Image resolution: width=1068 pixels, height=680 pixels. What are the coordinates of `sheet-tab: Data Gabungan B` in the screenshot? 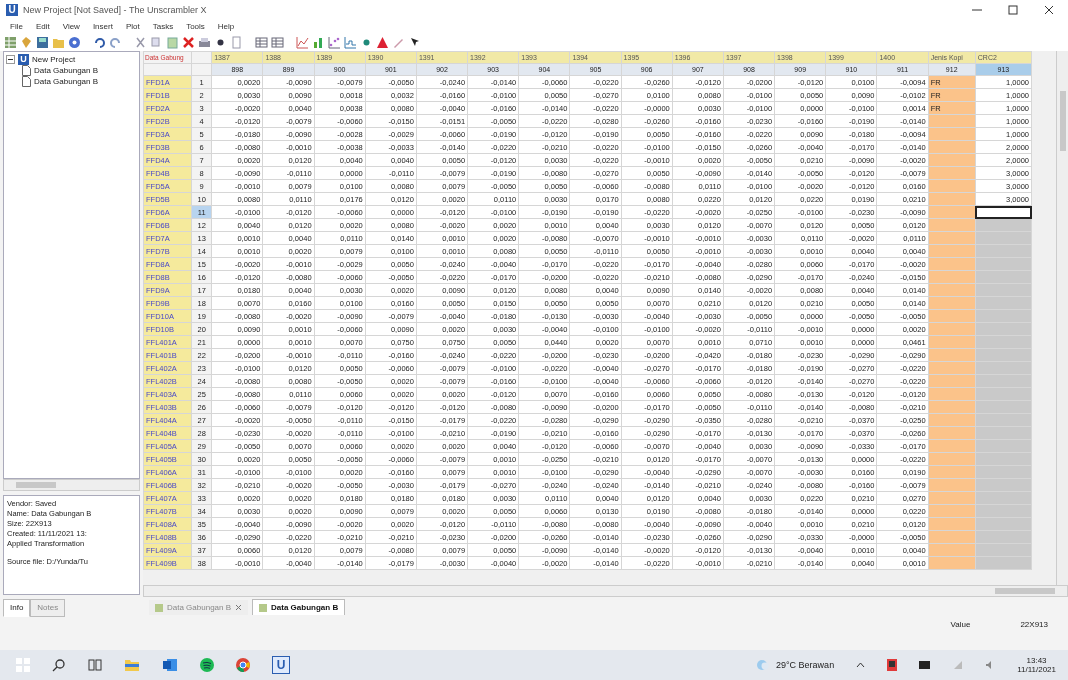 It's located at (299, 607).